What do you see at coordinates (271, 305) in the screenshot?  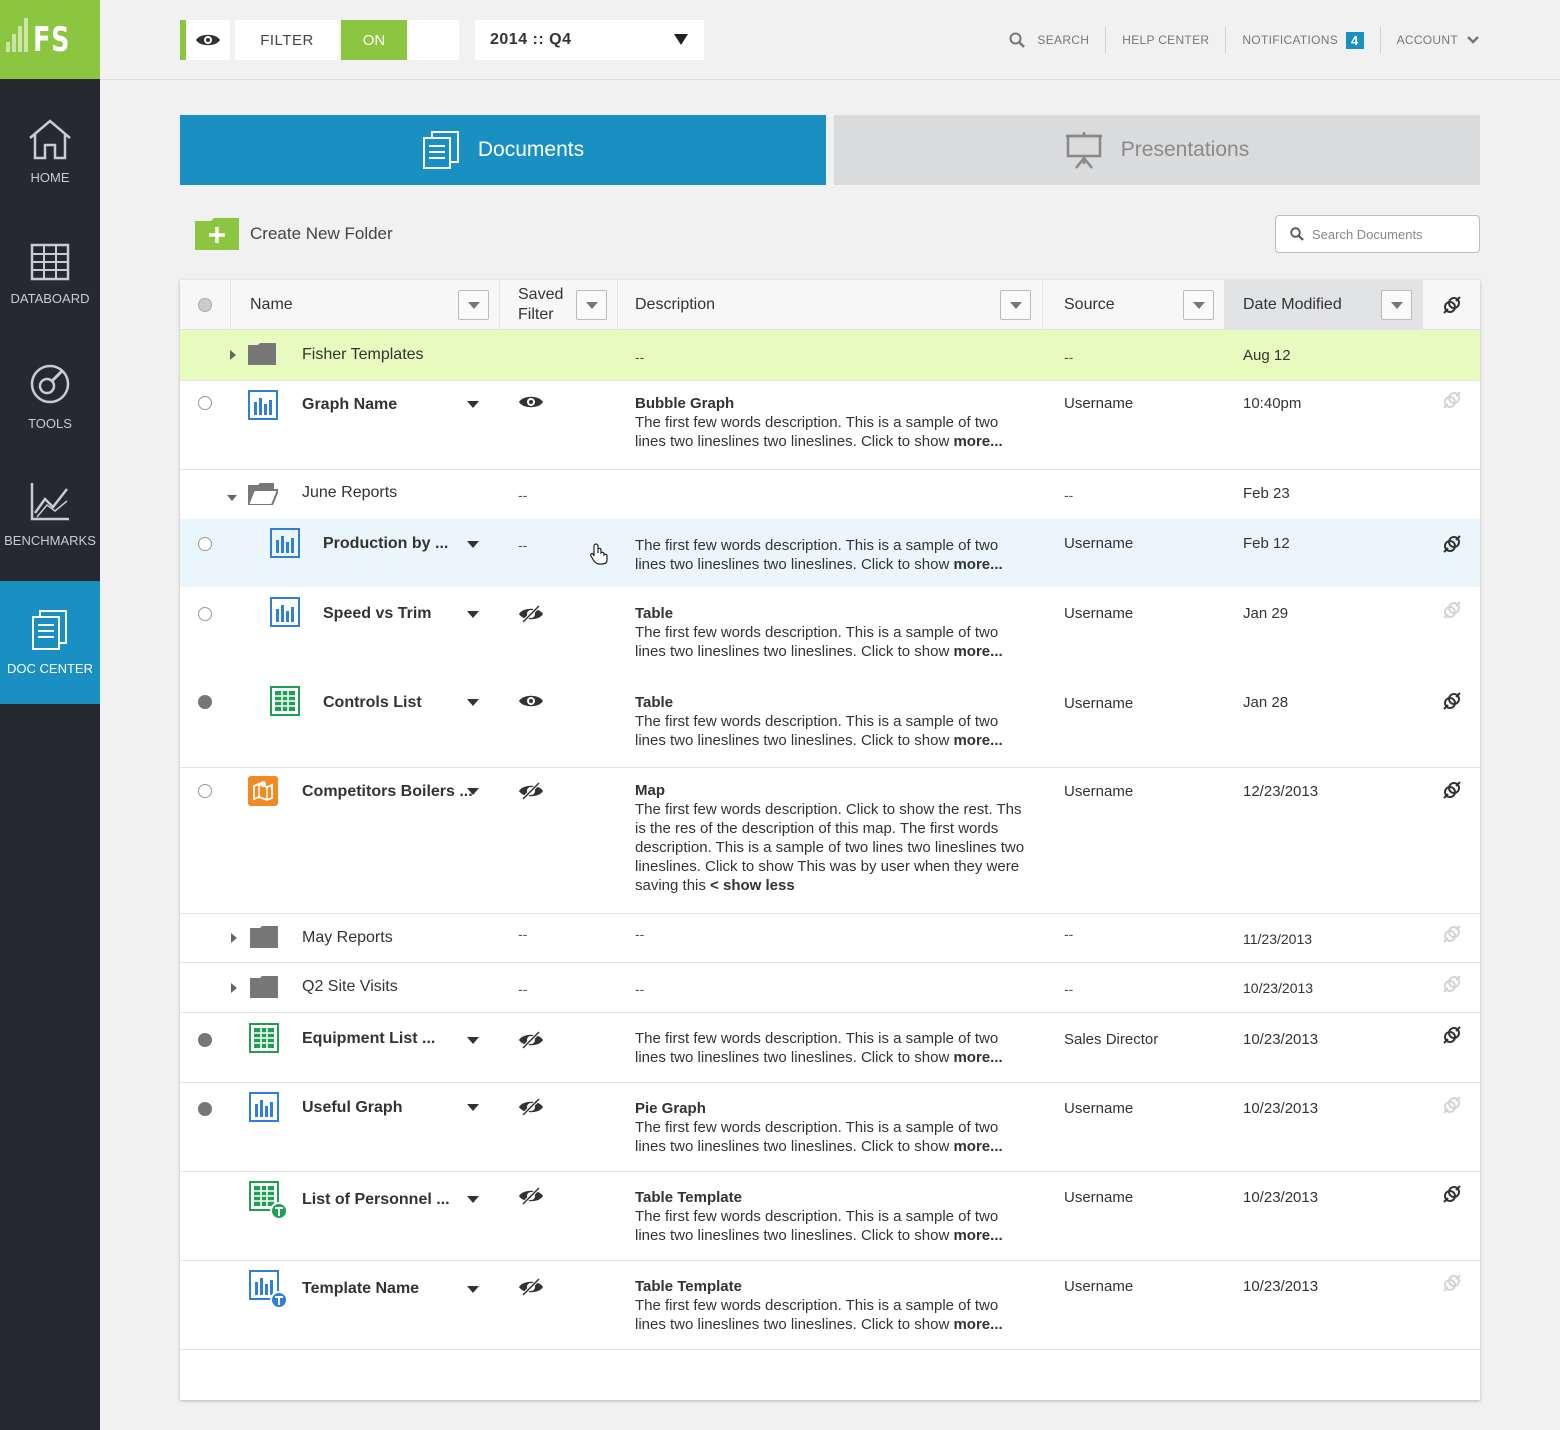 I see `column-name: Name` at bounding box center [271, 305].